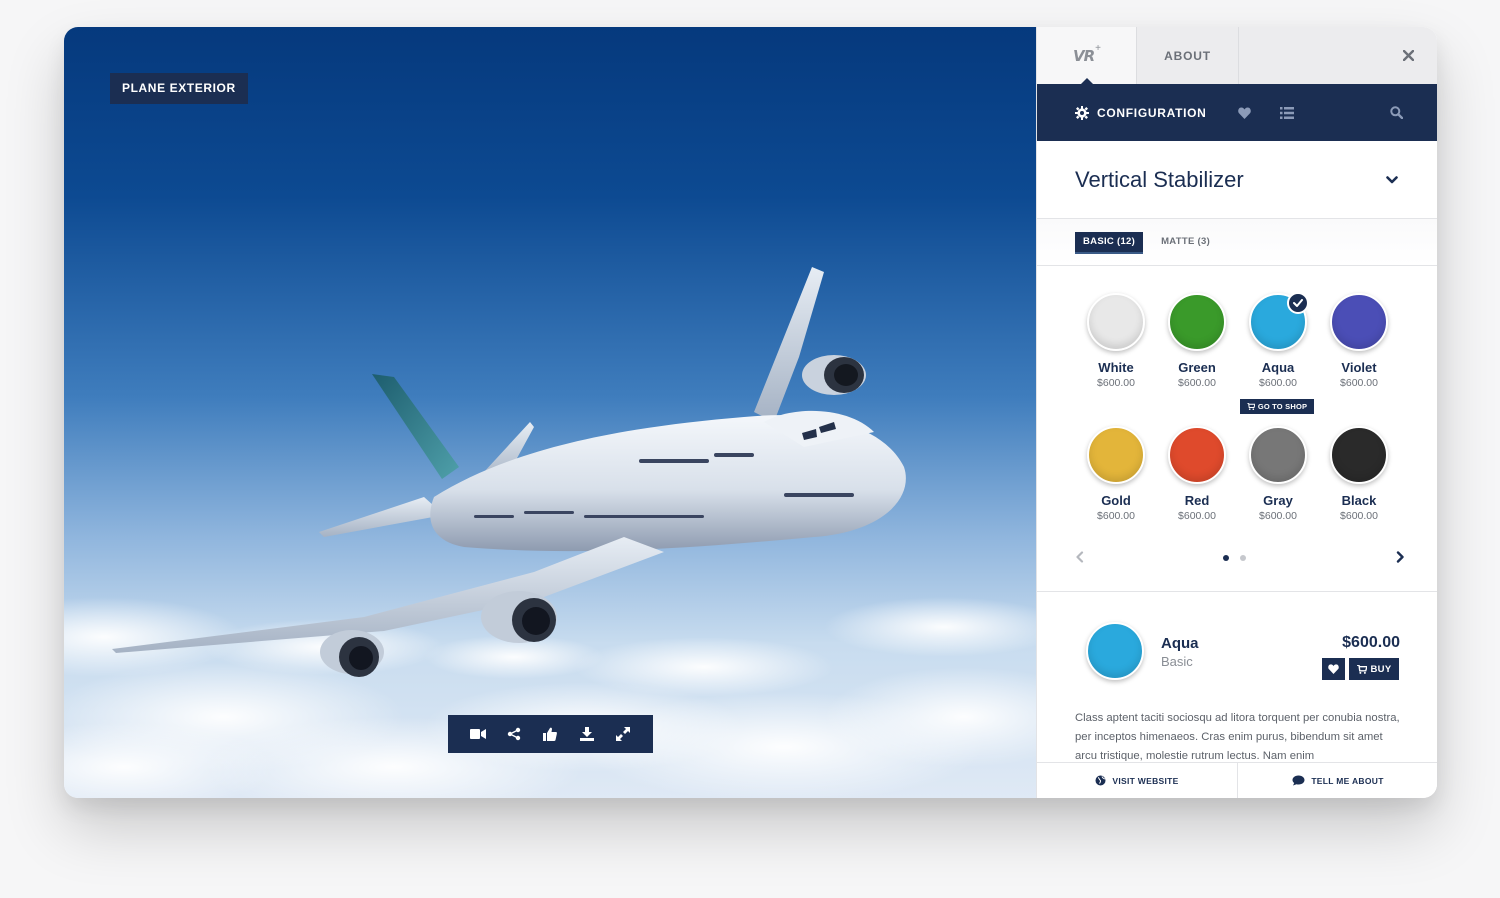 The height and width of the screenshot is (898, 1500). I want to click on swatch-name: Black, so click(1359, 500).